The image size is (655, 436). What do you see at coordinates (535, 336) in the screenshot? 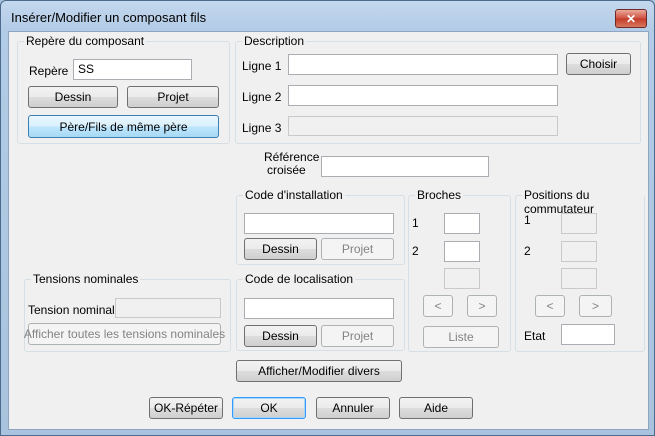
I see `etat-label: Etat` at bounding box center [535, 336].